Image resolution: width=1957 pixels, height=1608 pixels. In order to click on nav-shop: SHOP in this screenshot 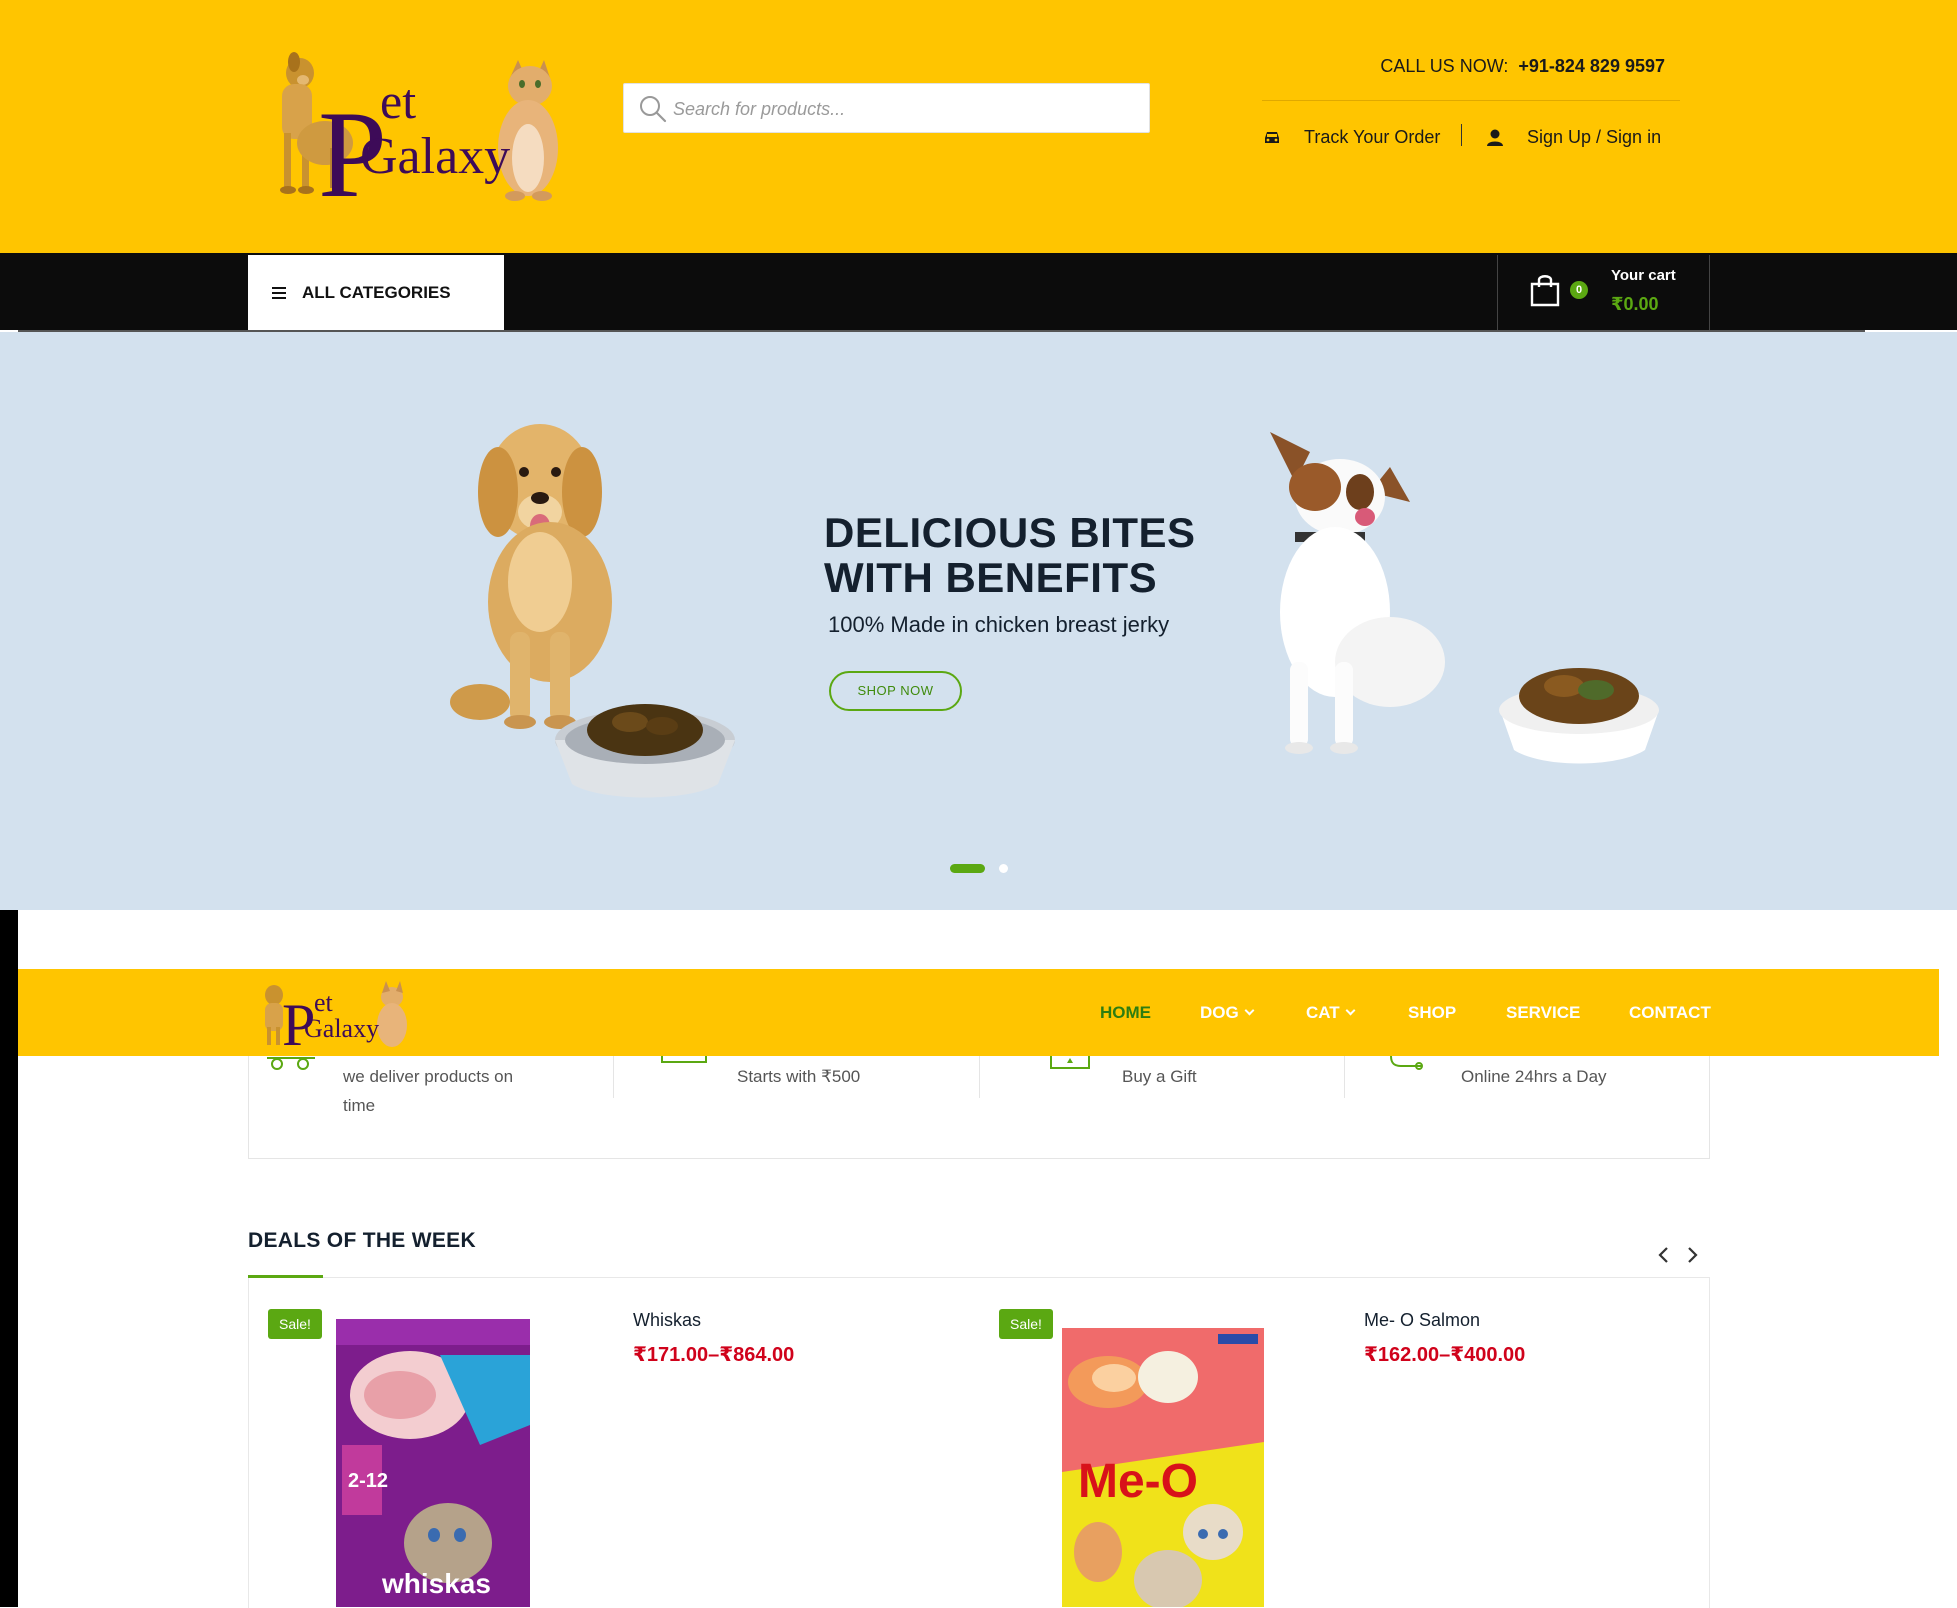, I will do `click(1432, 1013)`.